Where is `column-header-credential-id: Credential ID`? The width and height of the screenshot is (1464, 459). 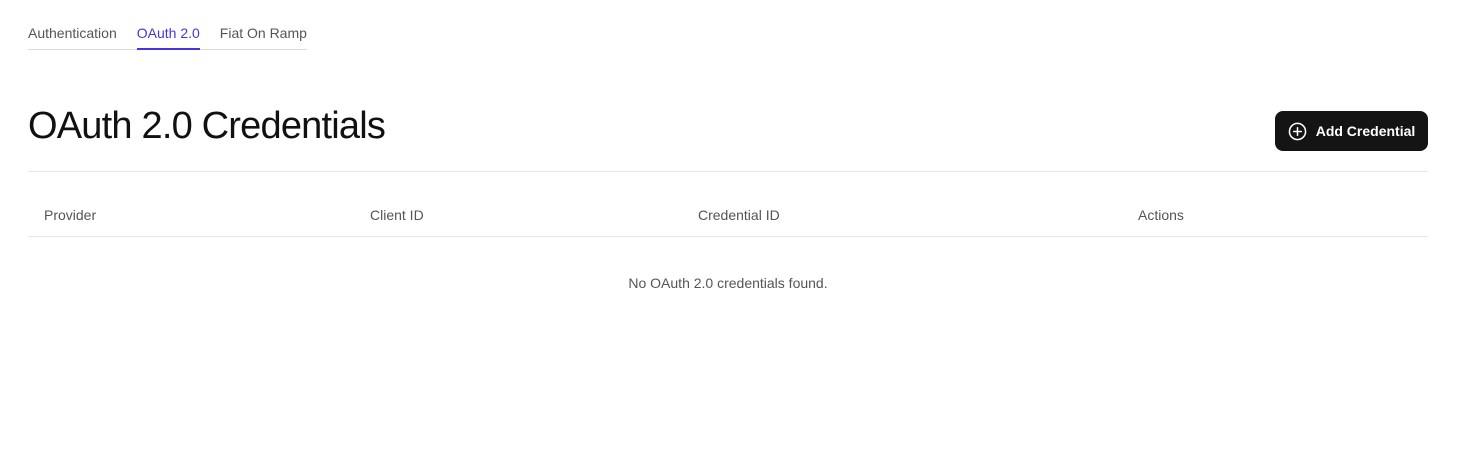
column-header-credential-id: Credential ID is located at coordinates (739, 215).